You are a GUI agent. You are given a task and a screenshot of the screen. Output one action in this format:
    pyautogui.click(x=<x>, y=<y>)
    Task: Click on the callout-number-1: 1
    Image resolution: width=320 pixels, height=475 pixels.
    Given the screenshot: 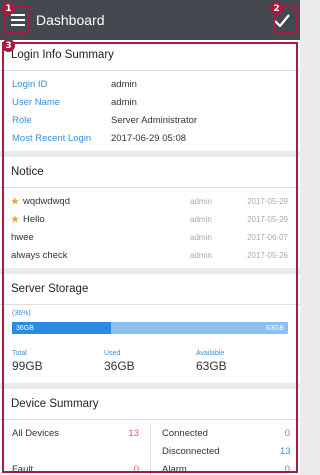 What is the action you would take?
    pyautogui.click(x=8, y=8)
    